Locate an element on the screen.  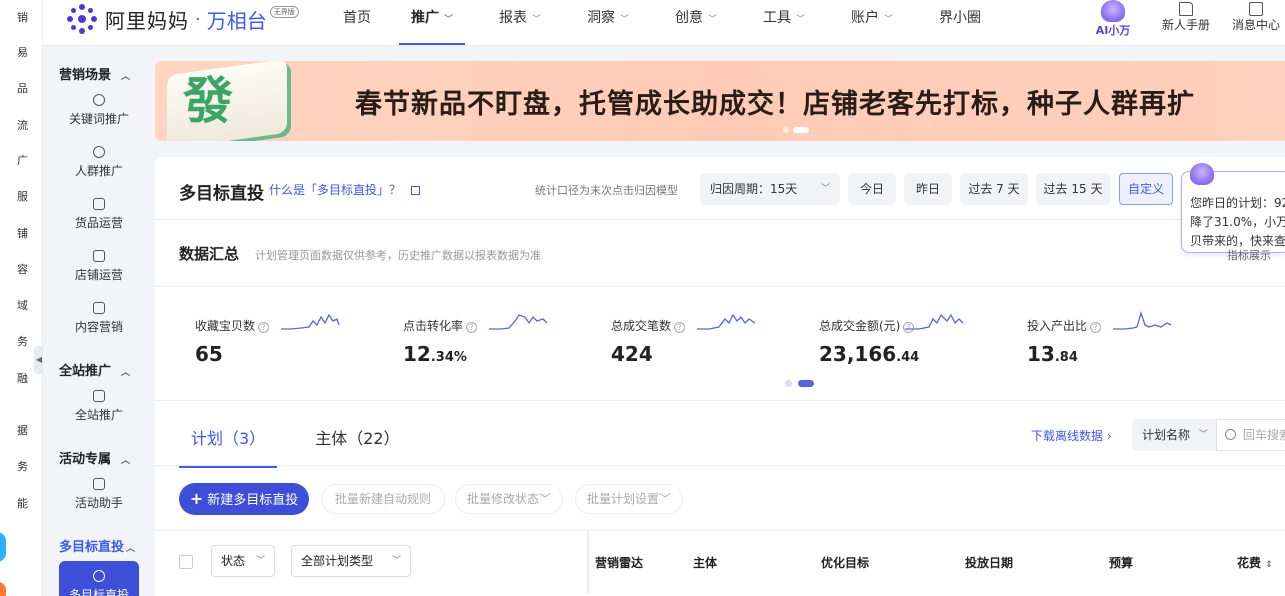
primary-nav-item: 服 is located at coordinates (22, 196).